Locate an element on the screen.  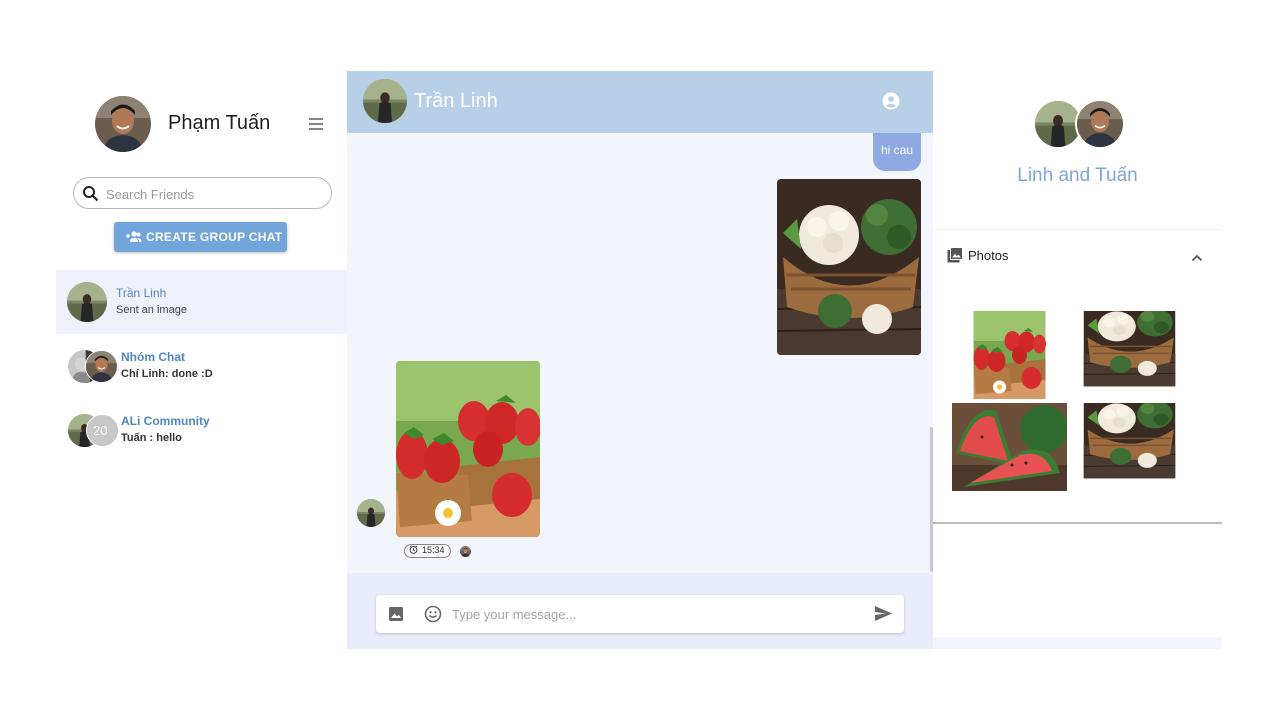
conversation-name: ALi Community is located at coordinates (165, 421).